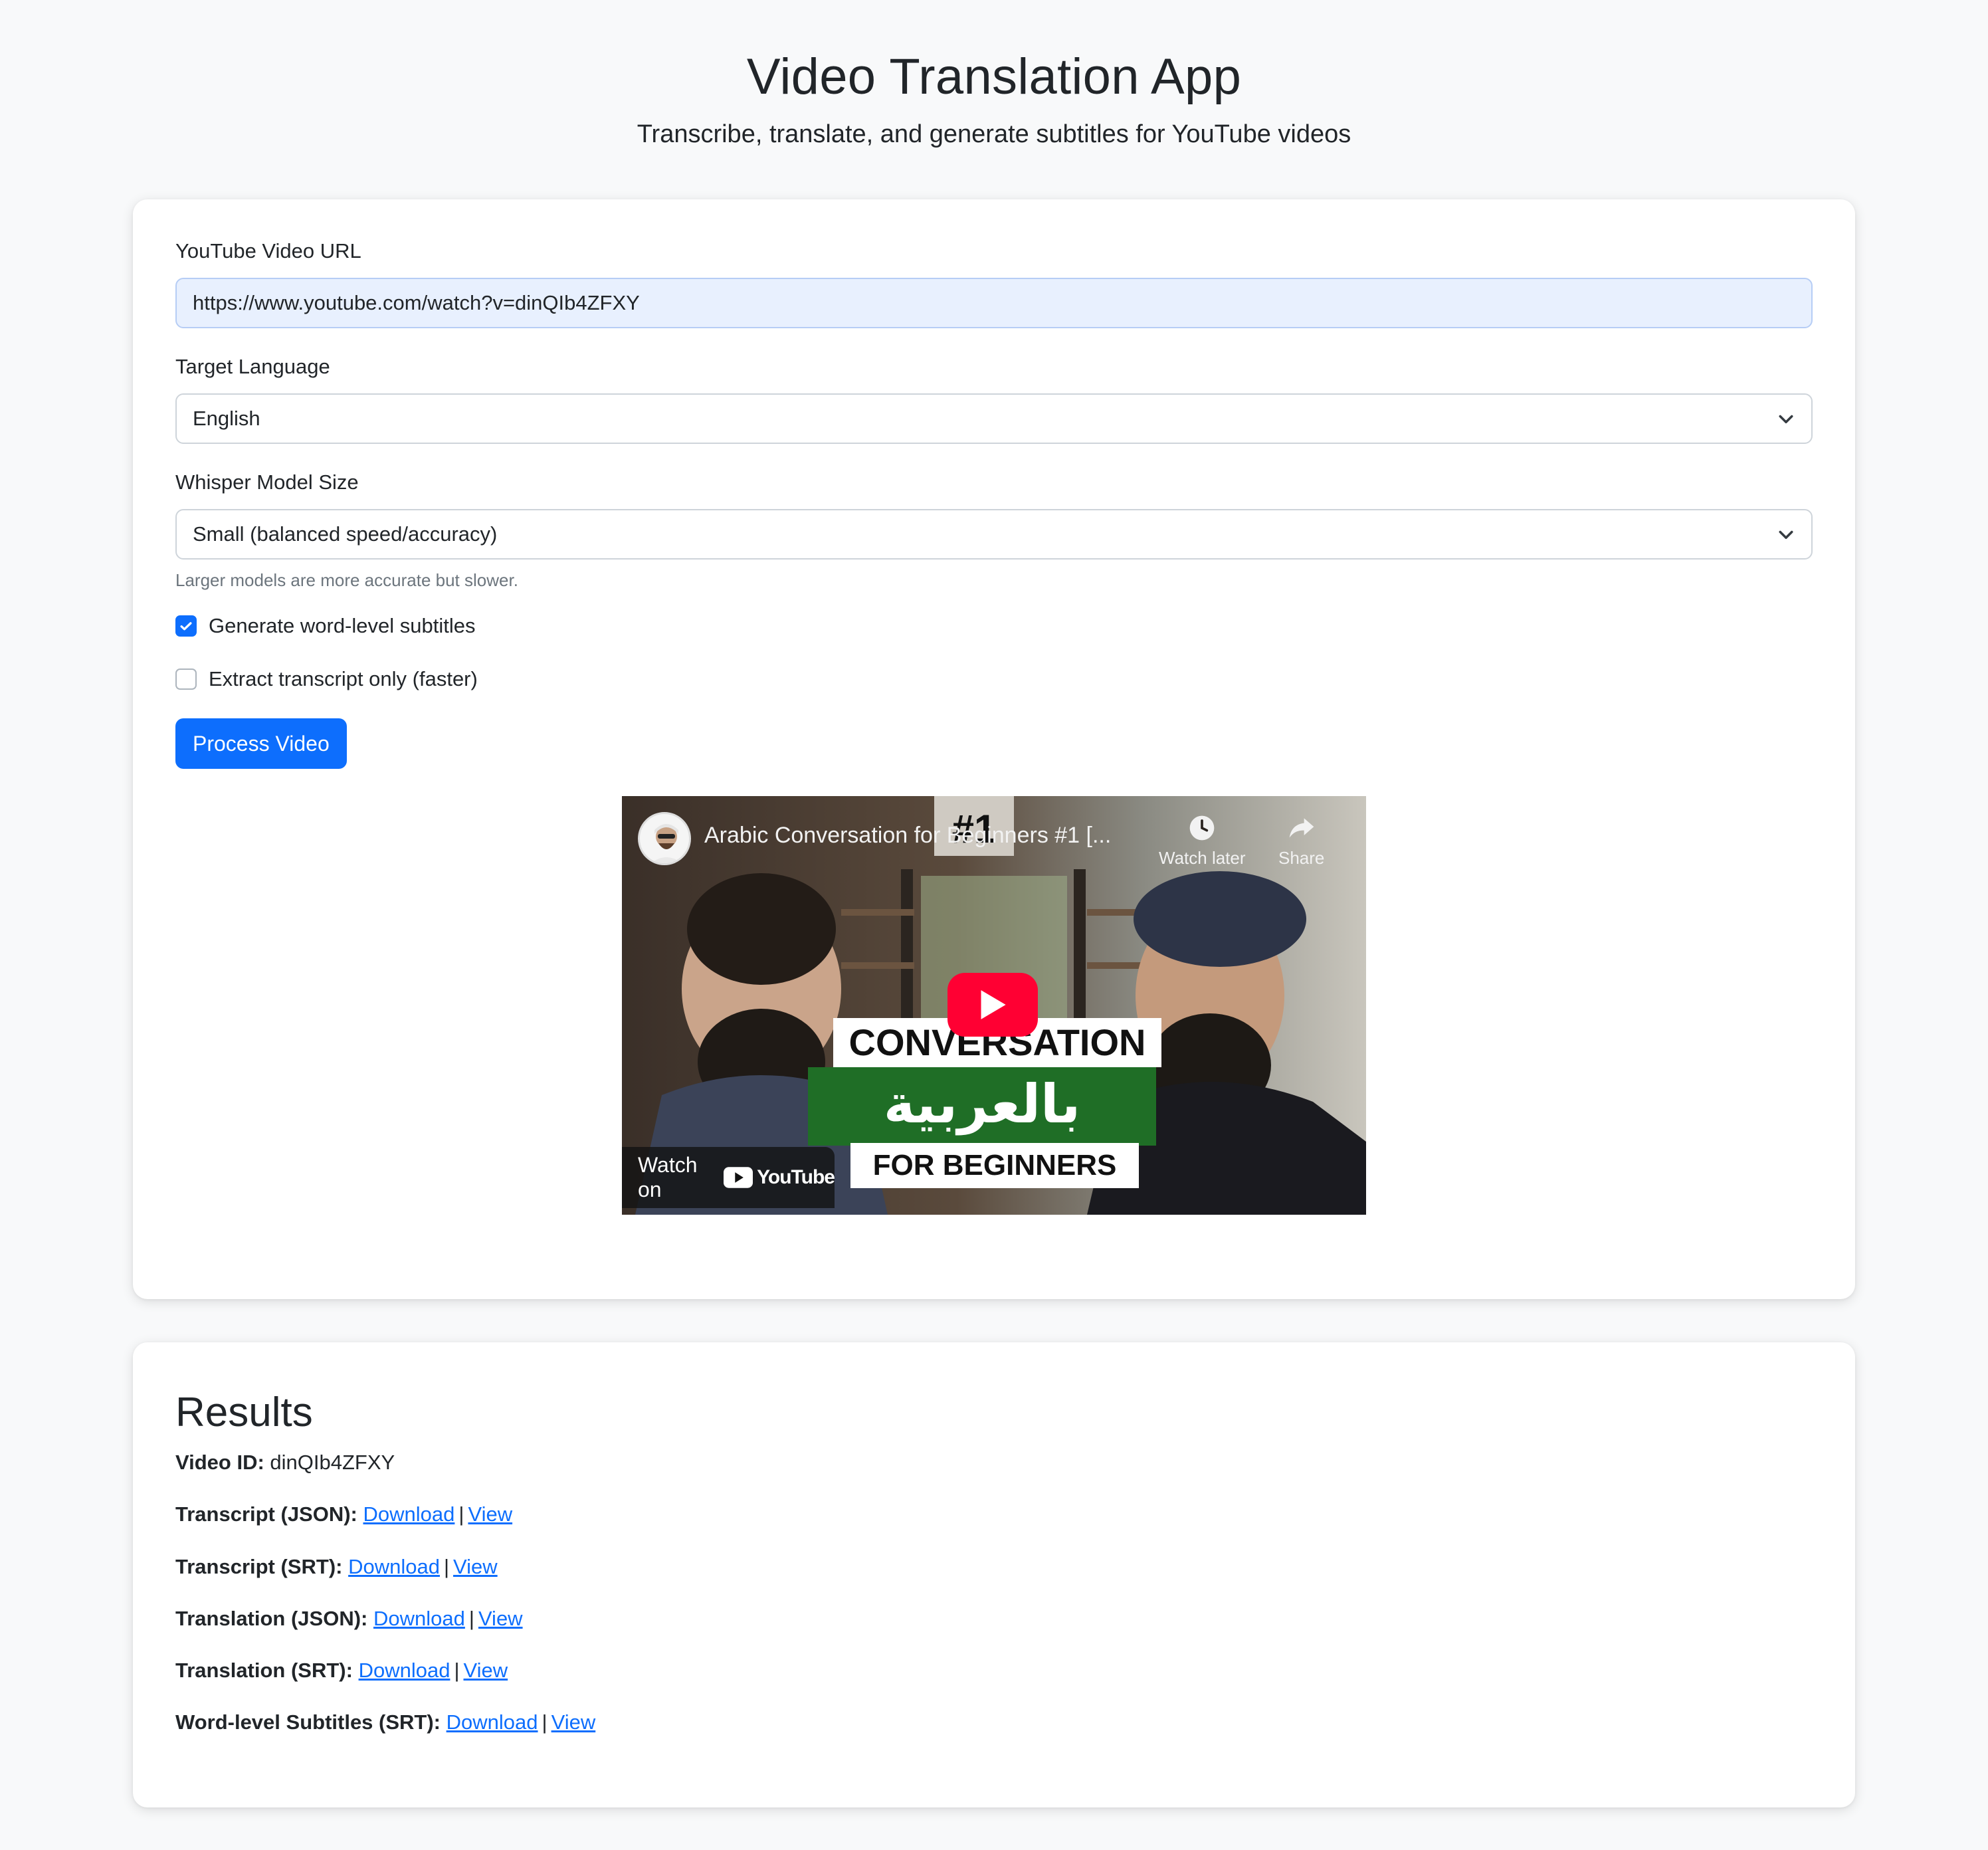  What do you see at coordinates (394, 1566) in the screenshot?
I see `download-link-transcript-srt: Download` at bounding box center [394, 1566].